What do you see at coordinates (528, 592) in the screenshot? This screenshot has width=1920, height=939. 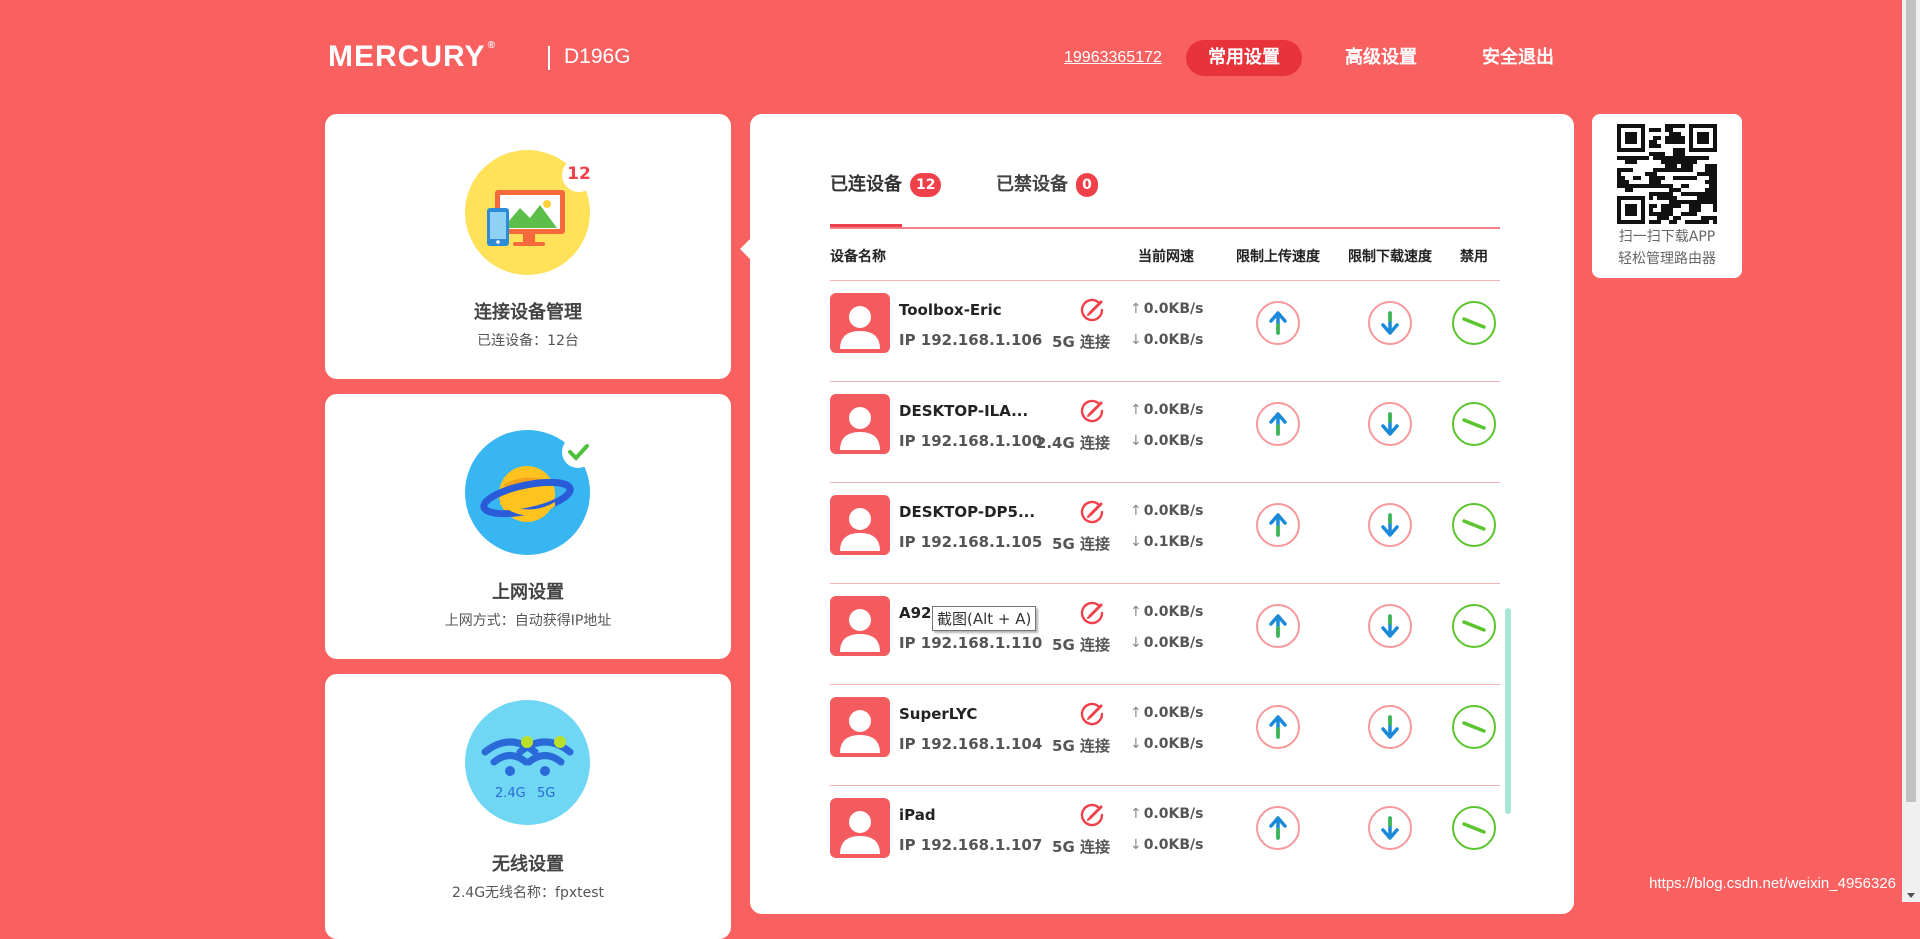 I see `card-title: 上网设置` at bounding box center [528, 592].